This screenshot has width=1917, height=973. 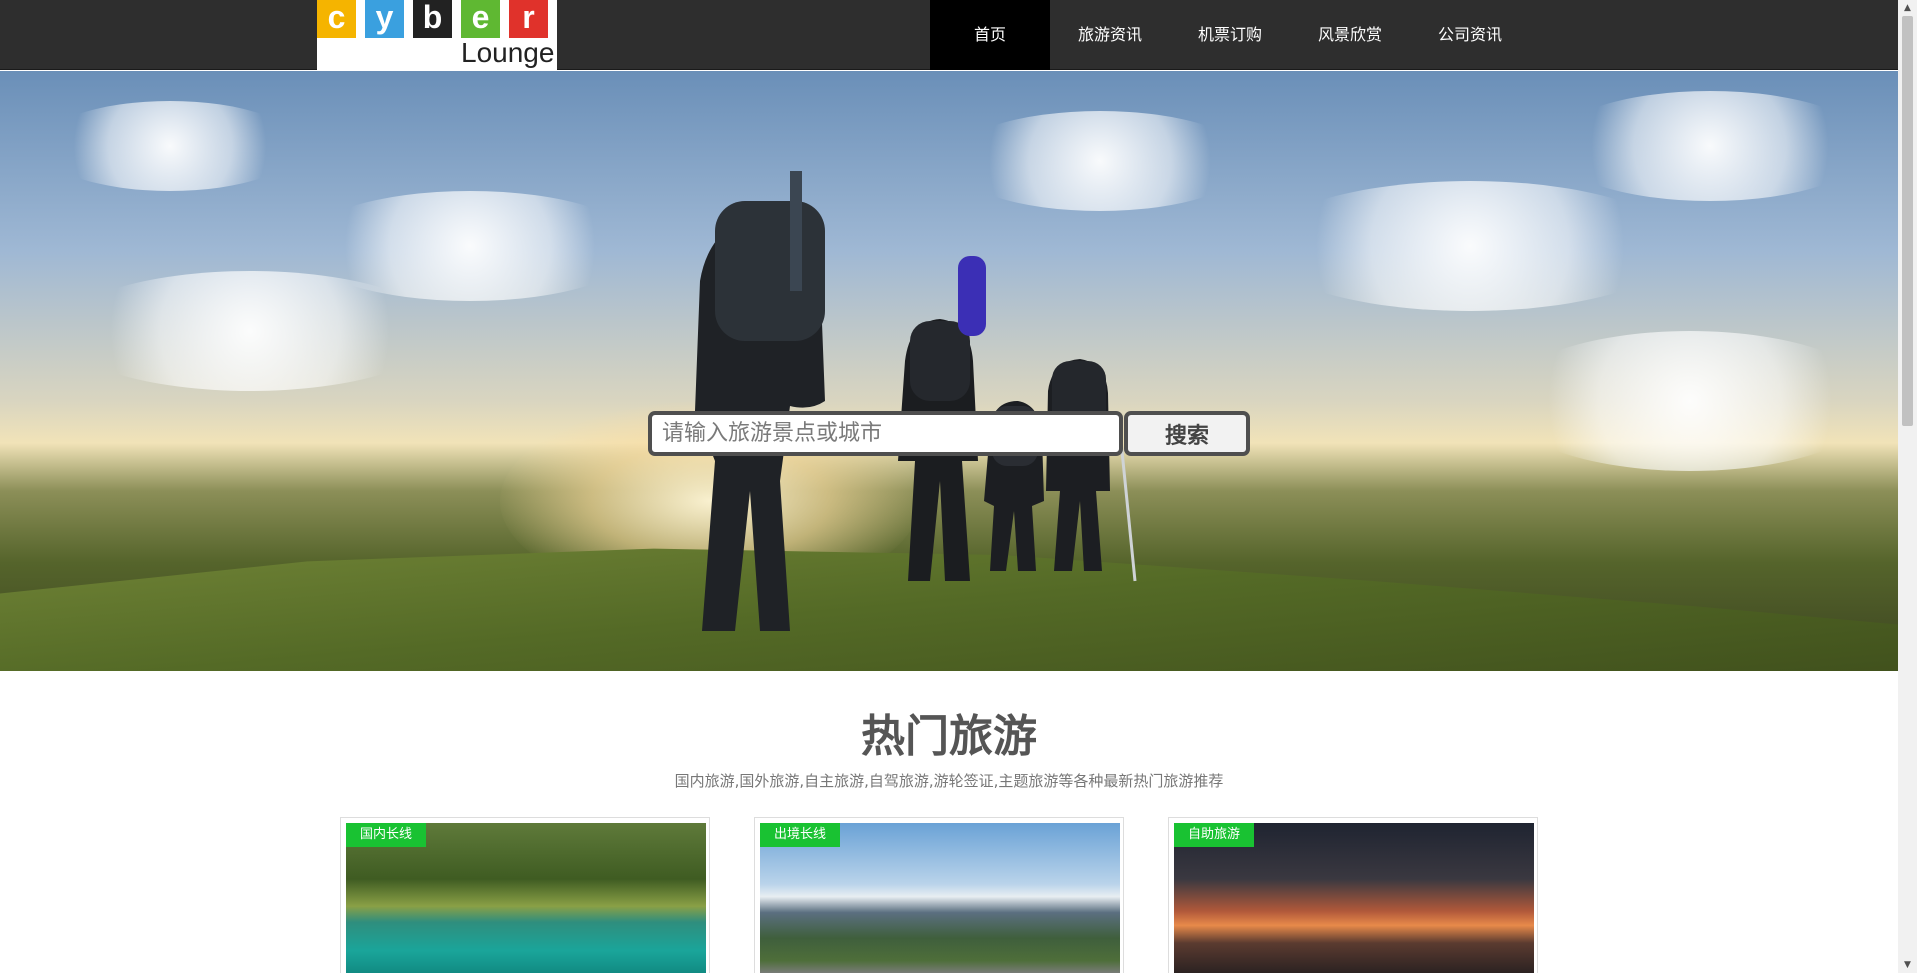 I want to click on nav-item-company-news: 公司资讯, so click(x=1470, y=35).